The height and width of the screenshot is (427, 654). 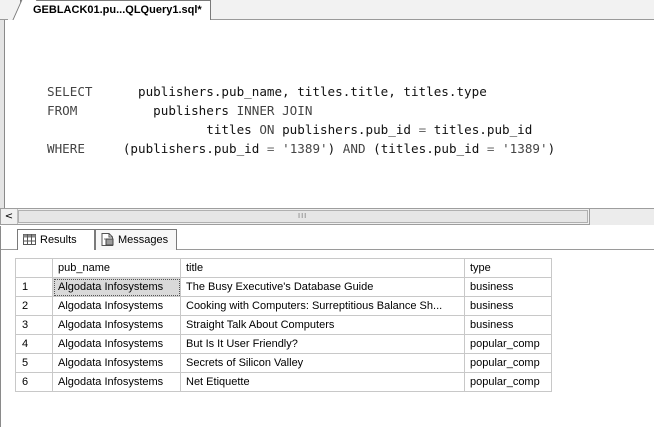 I want to click on from-table: publishers, so click(x=191, y=110).